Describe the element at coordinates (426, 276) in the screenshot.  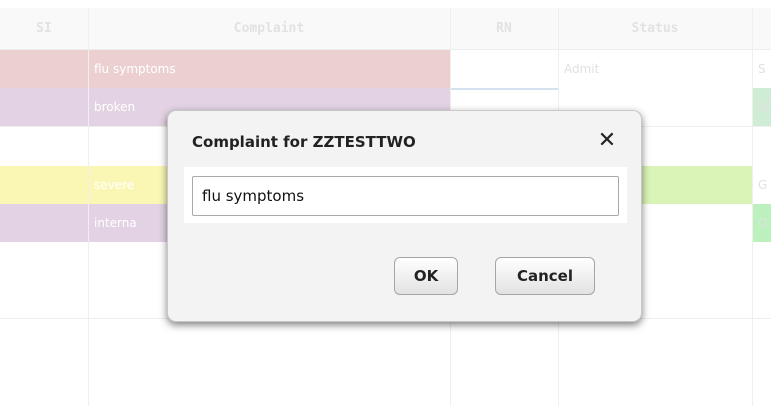
I see `ok-button: OK` at that location.